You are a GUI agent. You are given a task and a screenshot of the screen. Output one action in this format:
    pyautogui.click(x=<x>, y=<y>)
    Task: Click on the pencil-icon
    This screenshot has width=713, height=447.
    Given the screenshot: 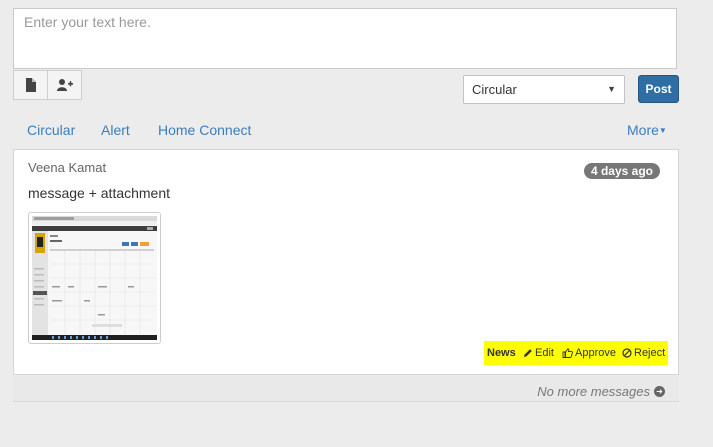 What is the action you would take?
    pyautogui.click(x=528, y=353)
    